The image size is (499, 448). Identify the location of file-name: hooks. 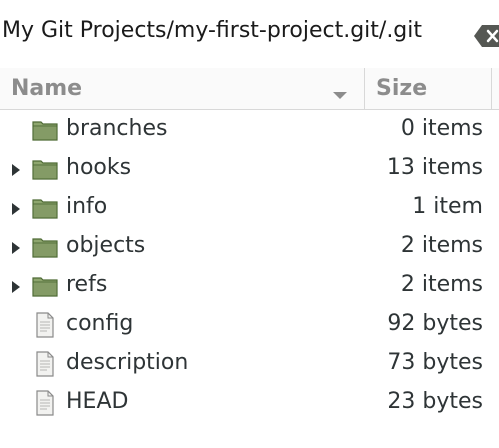
(99, 167).